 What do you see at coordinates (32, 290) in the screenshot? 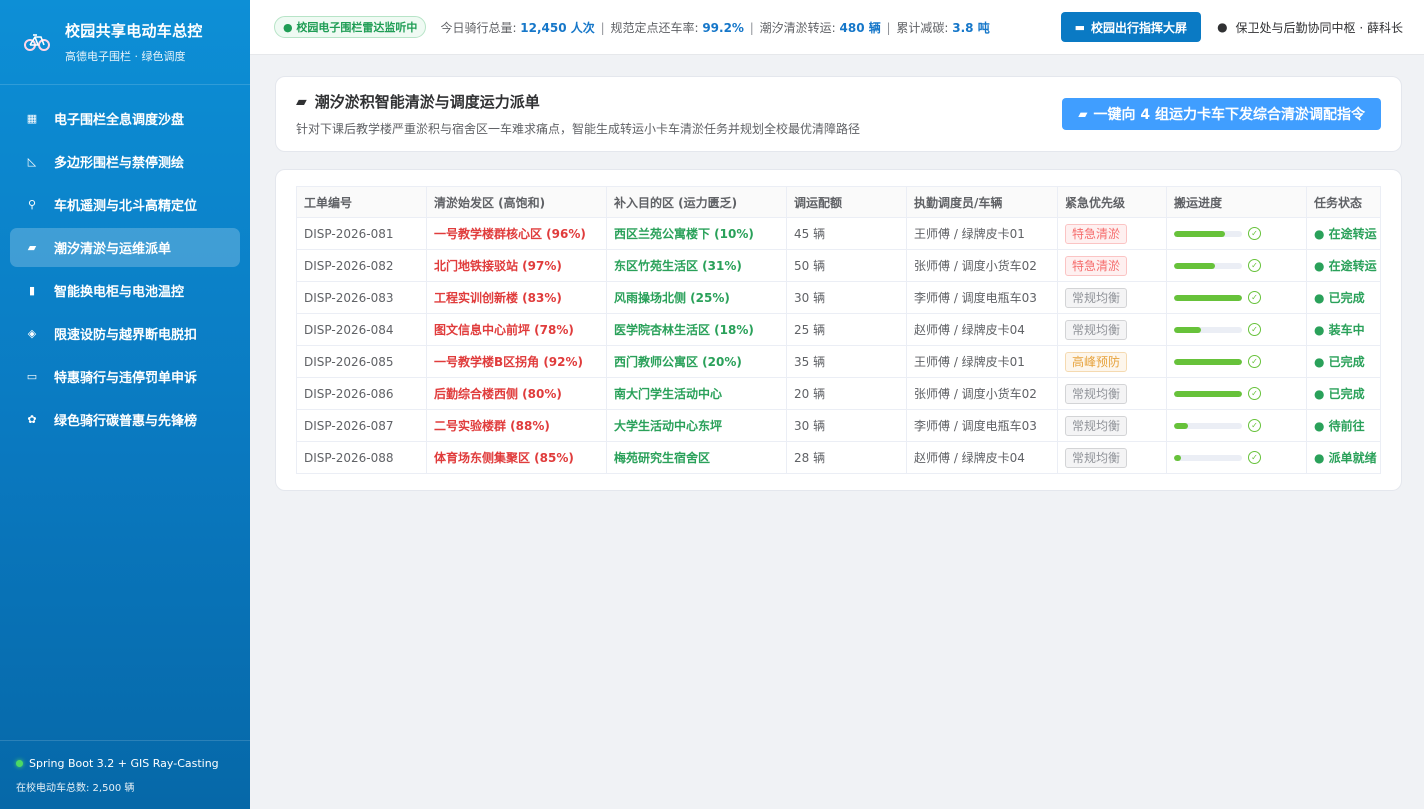
I see `battery-icon: ▮` at bounding box center [32, 290].